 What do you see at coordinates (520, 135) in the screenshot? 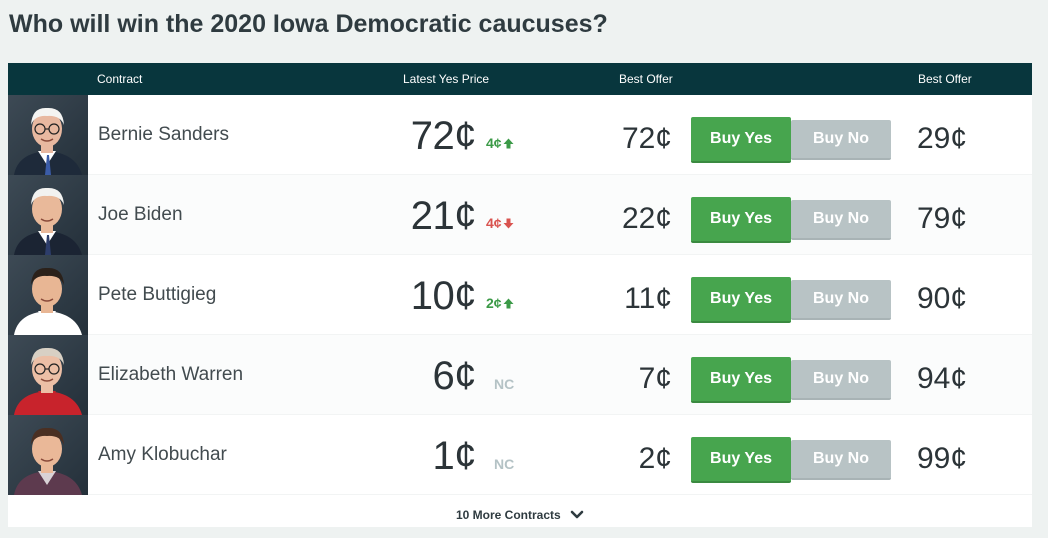
I see `table-row: Bernie Sanders 72¢ 4¢ 72¢ Buy Yes Buy No 29¢` at bounding box center [520, 135].